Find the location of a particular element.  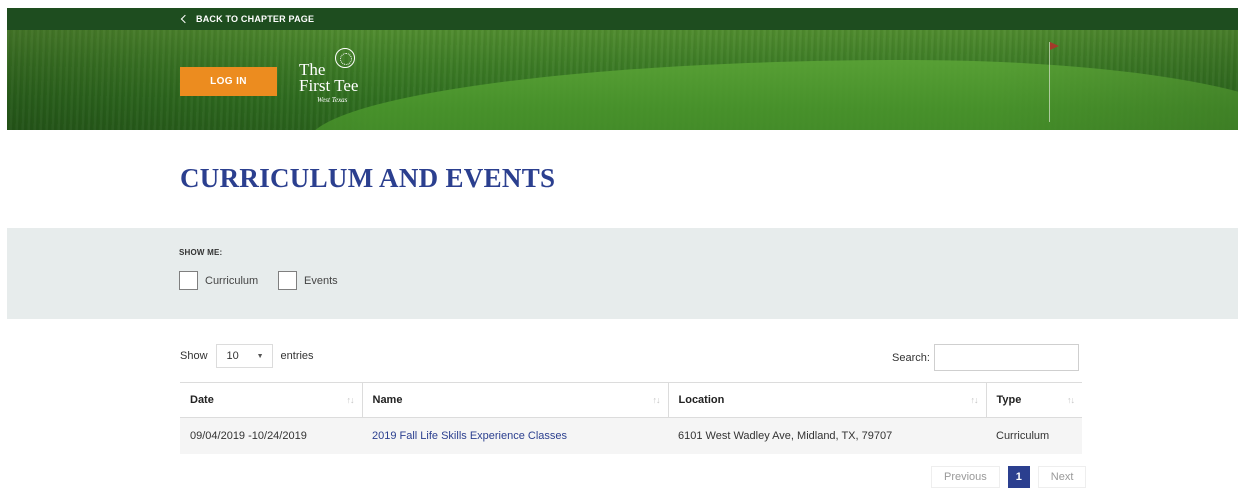

login-button: LOG IN is located at coordinates (228, 81).